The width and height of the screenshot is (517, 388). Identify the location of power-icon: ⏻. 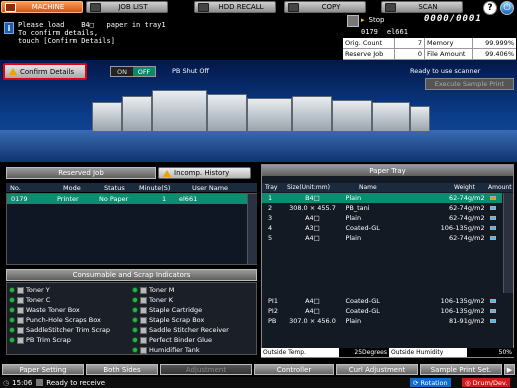
(507, 8).